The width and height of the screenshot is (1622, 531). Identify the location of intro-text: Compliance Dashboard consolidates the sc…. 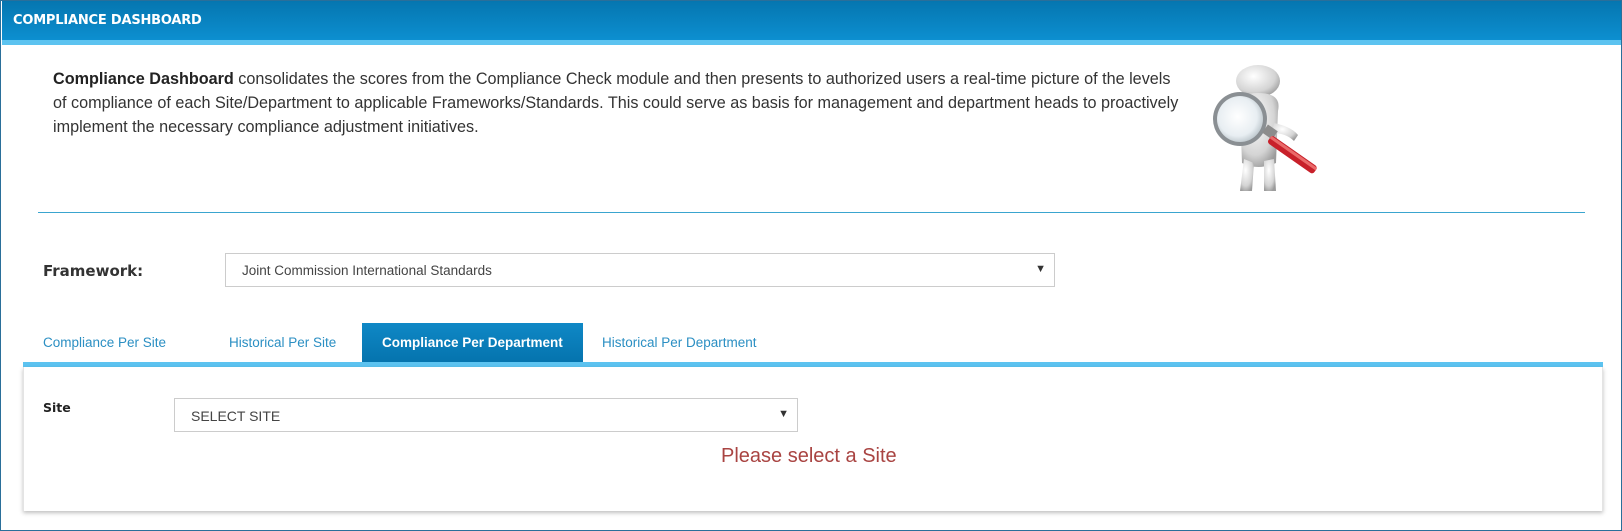
(618, 103).